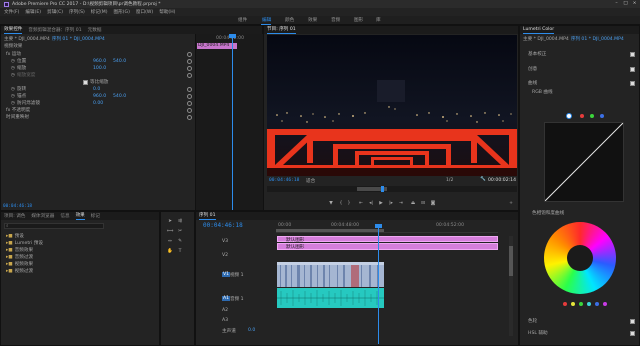  Describe the element at coordinates (225, 310) in the screenshot. I see `track-a2-label: A2` at that location.